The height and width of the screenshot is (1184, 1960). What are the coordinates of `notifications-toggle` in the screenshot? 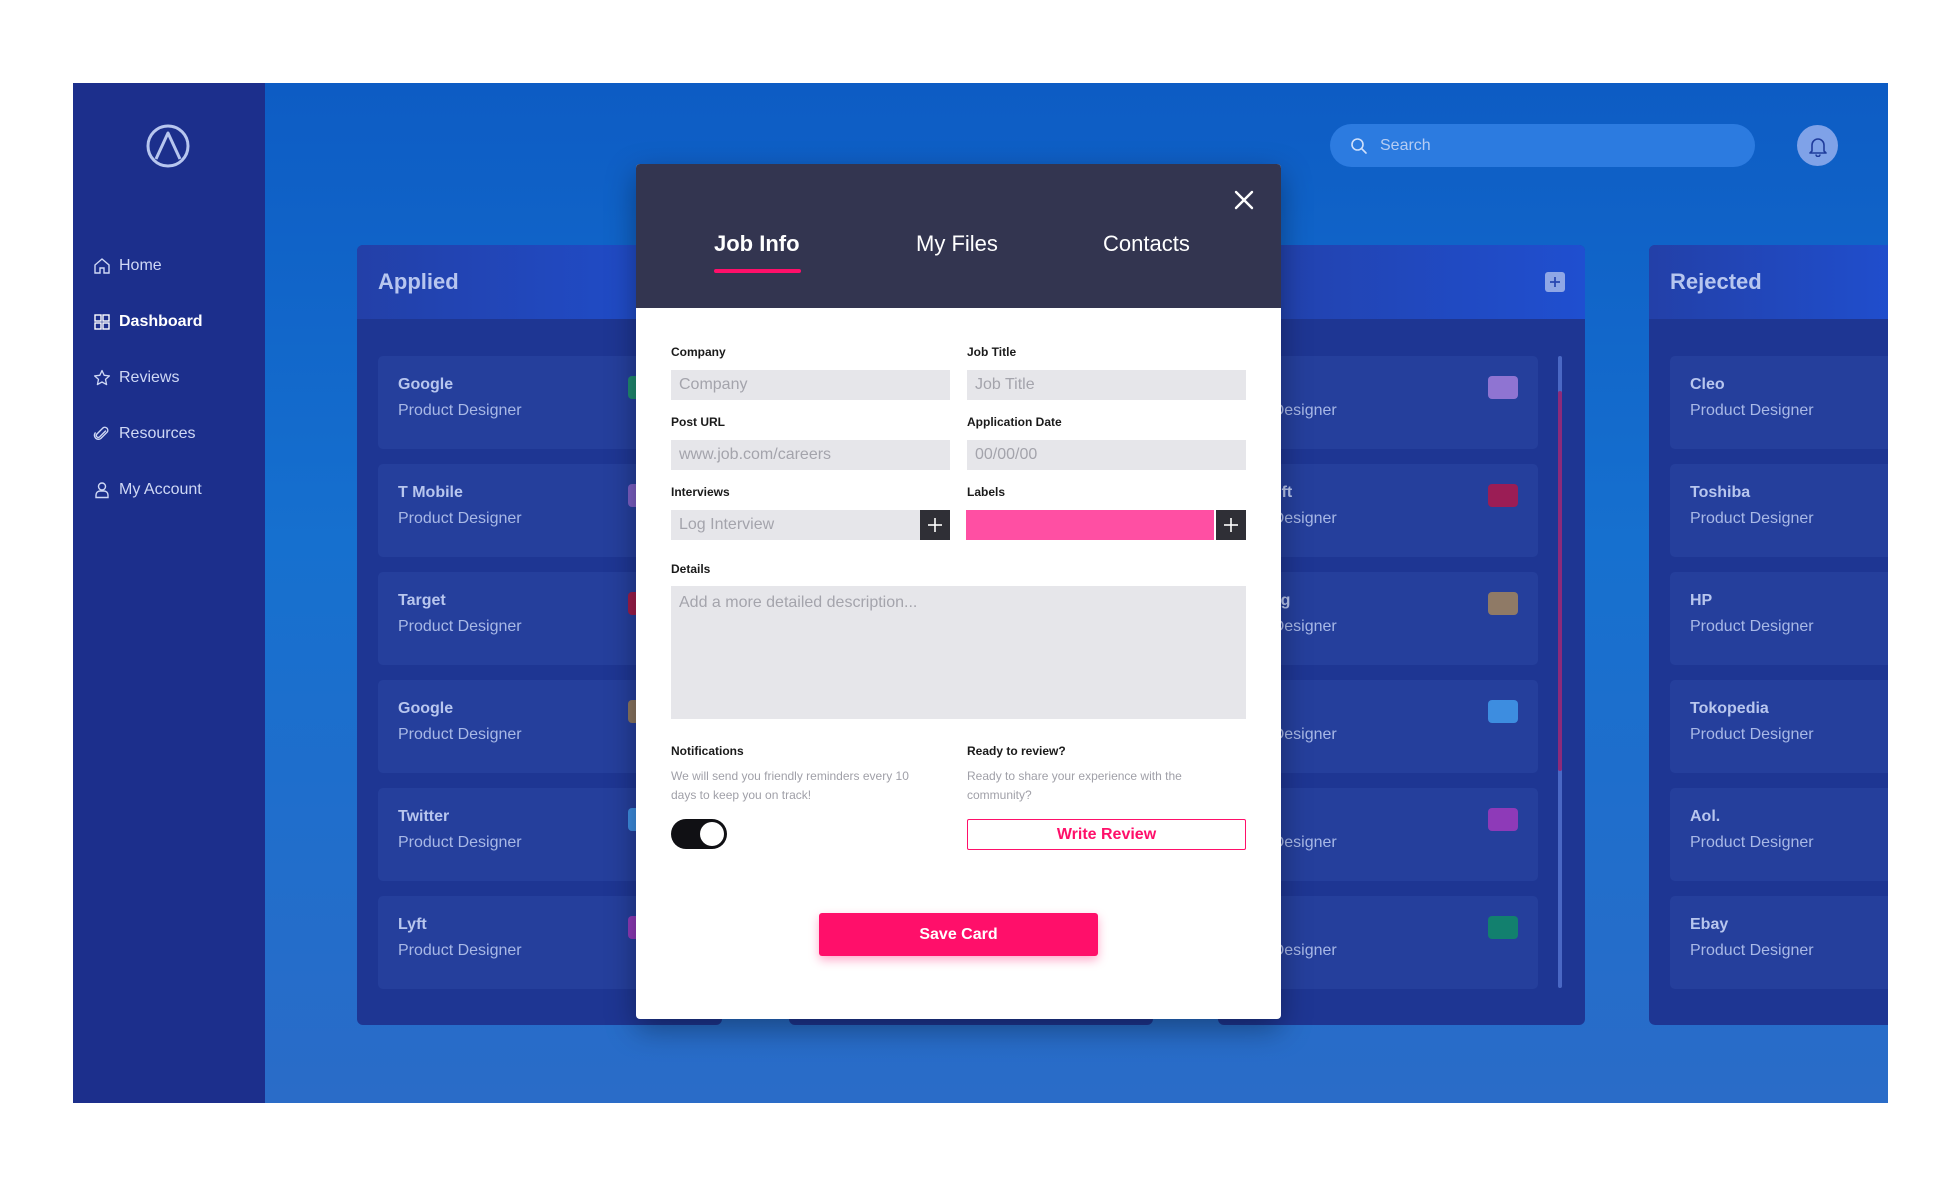 It's located at (699, 834).